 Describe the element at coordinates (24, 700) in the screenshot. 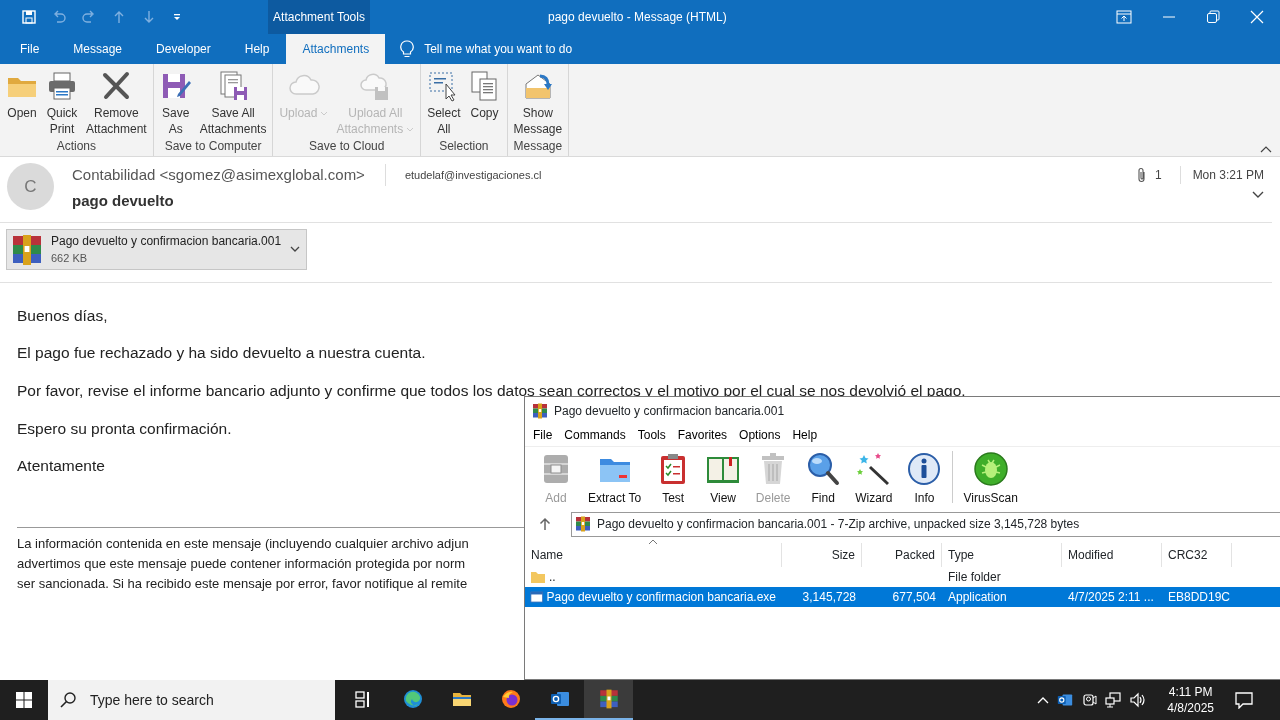

I see `windows-icon` at that location.